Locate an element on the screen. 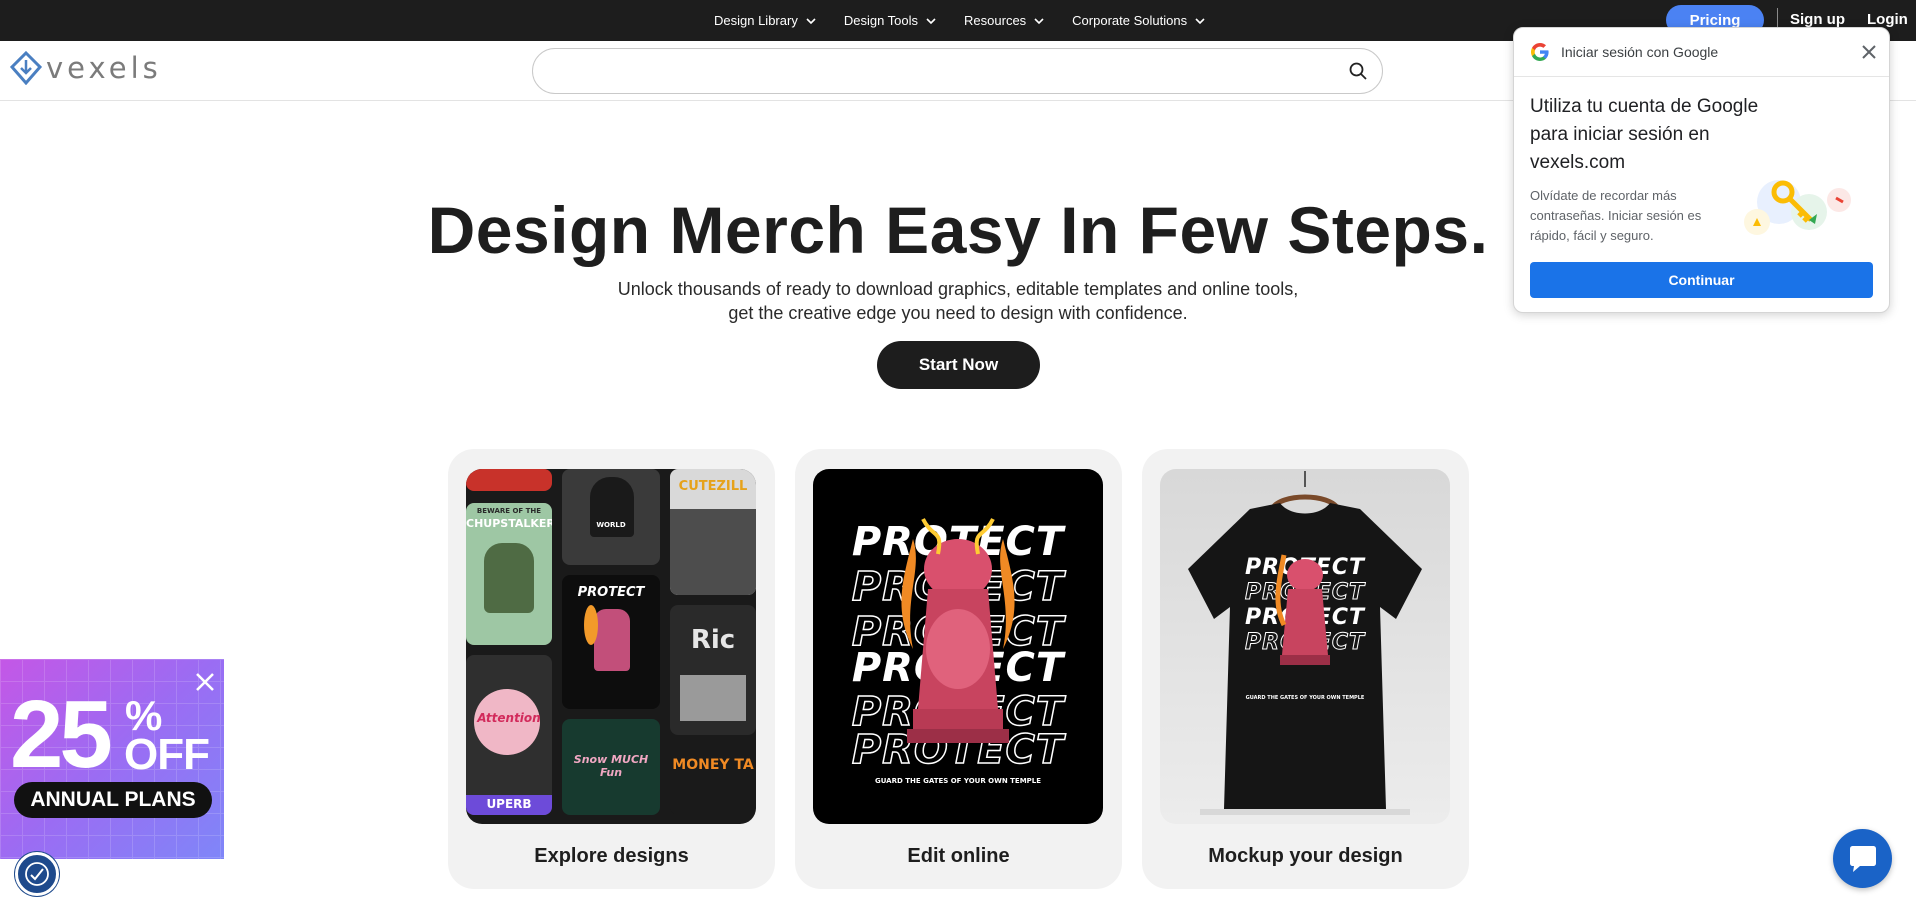 This screenshot has height=909, width=1916. google-popup-header: Iniciar sesión con Google is located at coordinates (1701, 52).